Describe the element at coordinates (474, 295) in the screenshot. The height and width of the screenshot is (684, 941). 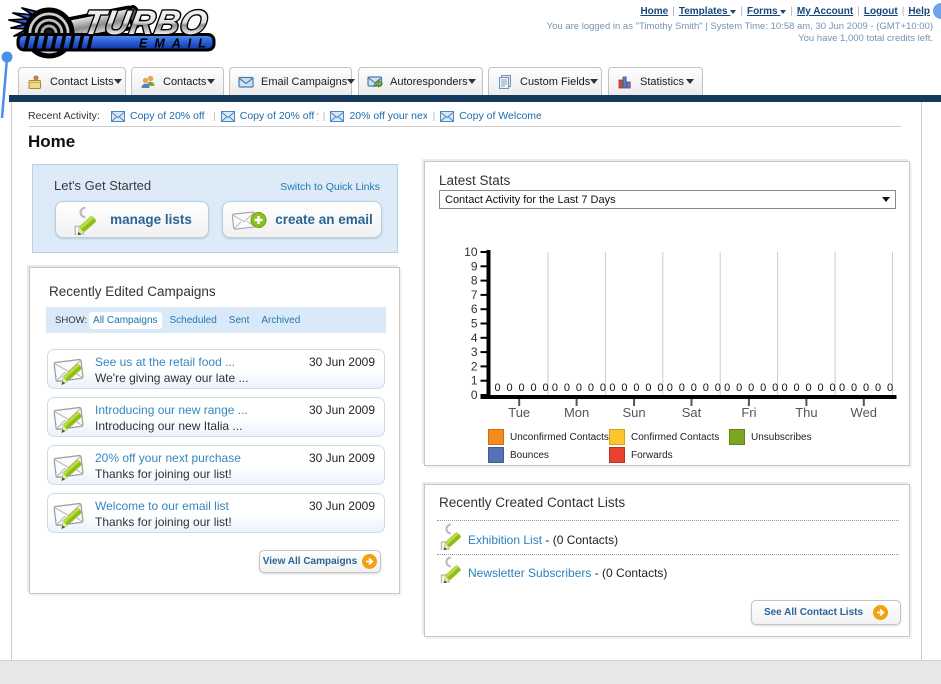
I see `svg-text: 7` at that location.